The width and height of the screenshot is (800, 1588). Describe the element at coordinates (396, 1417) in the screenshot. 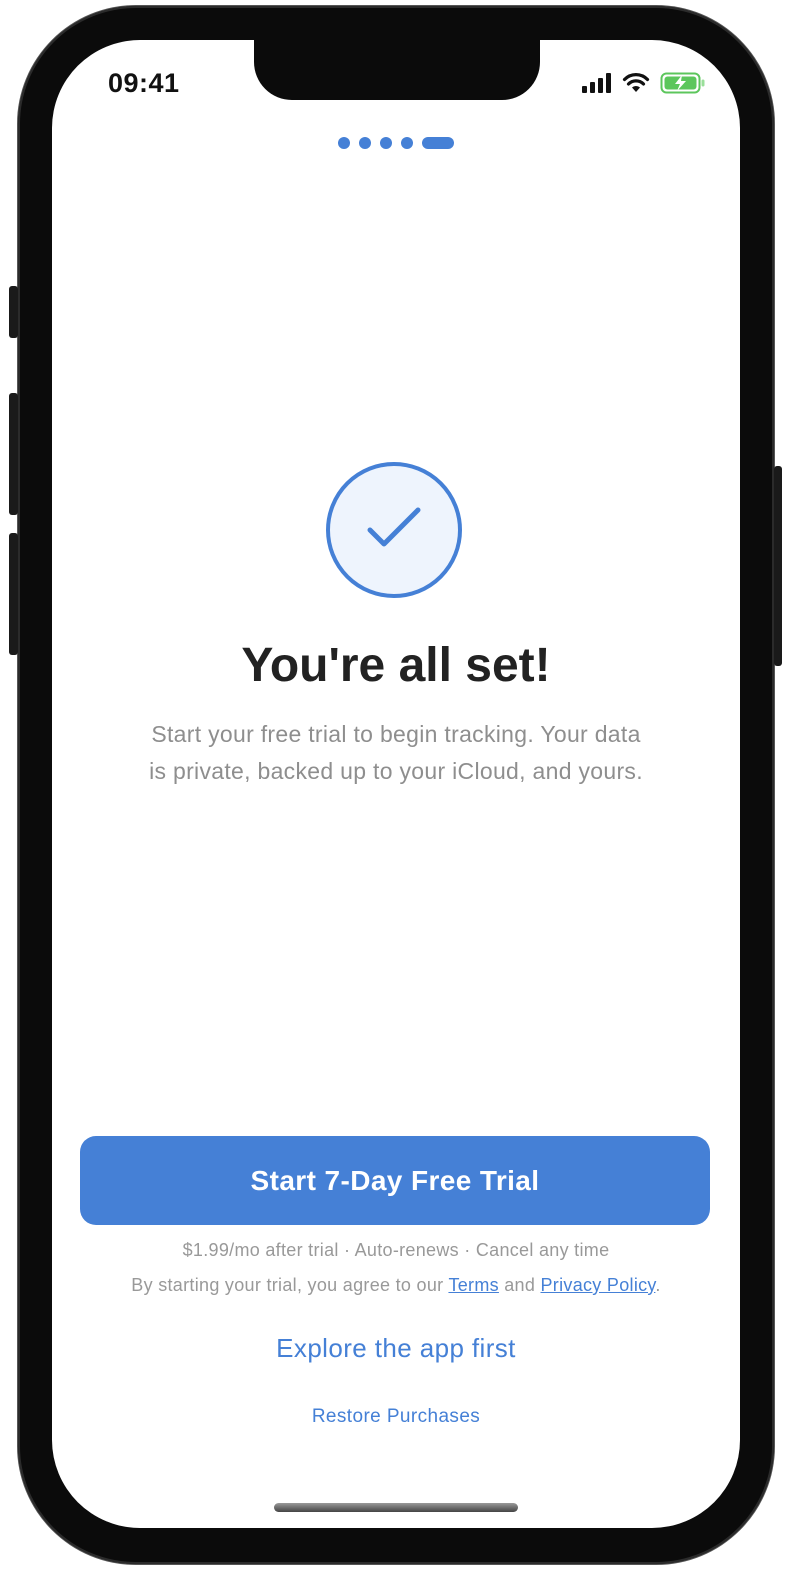

I see `restore-purchases-button: Restore Purchases` at that location.